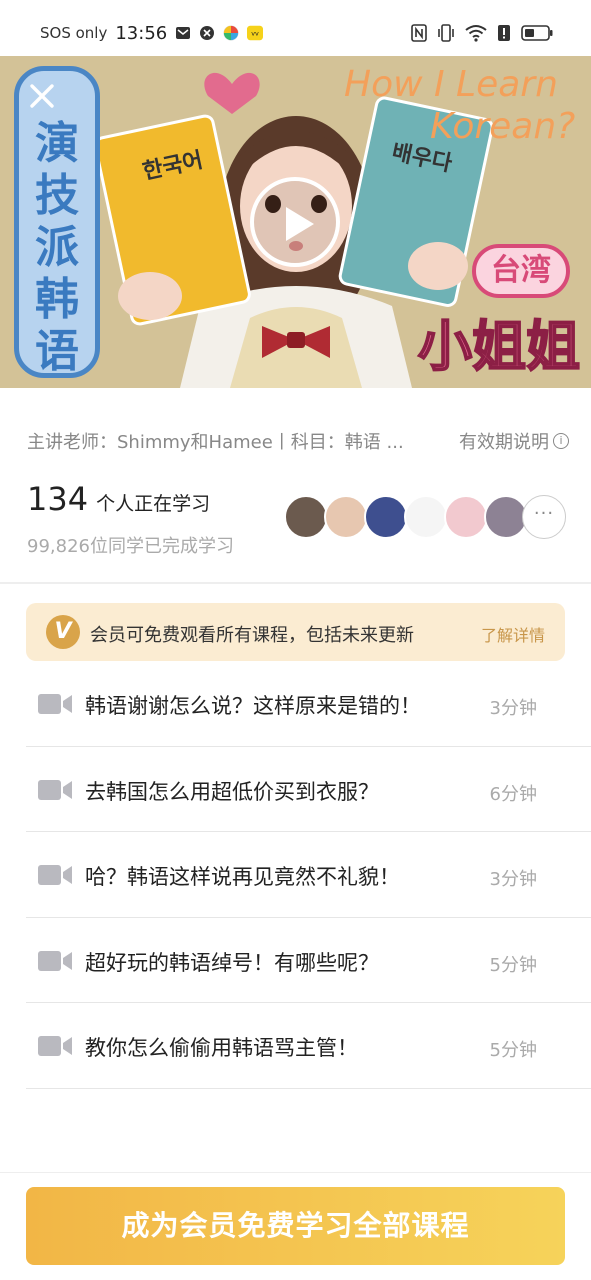  What do you see at coordinates (57, 351) in the screenshot?
I see `vertical-title-char: 语` at bounding box center [57, 351].